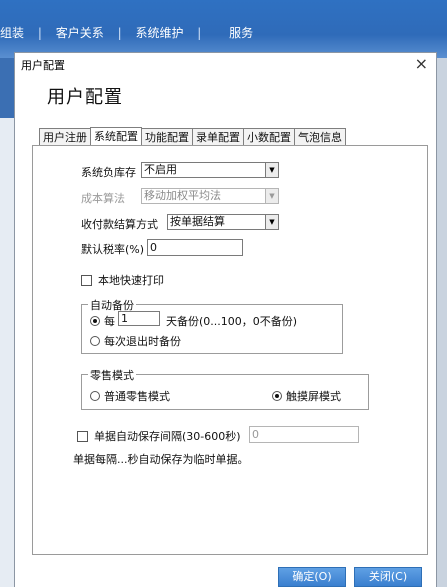  Describe the element at coordinates (232, 321) in the screenshot. I see `backup-days-suffix: 天备份(0...100，0不备份)` at that location.